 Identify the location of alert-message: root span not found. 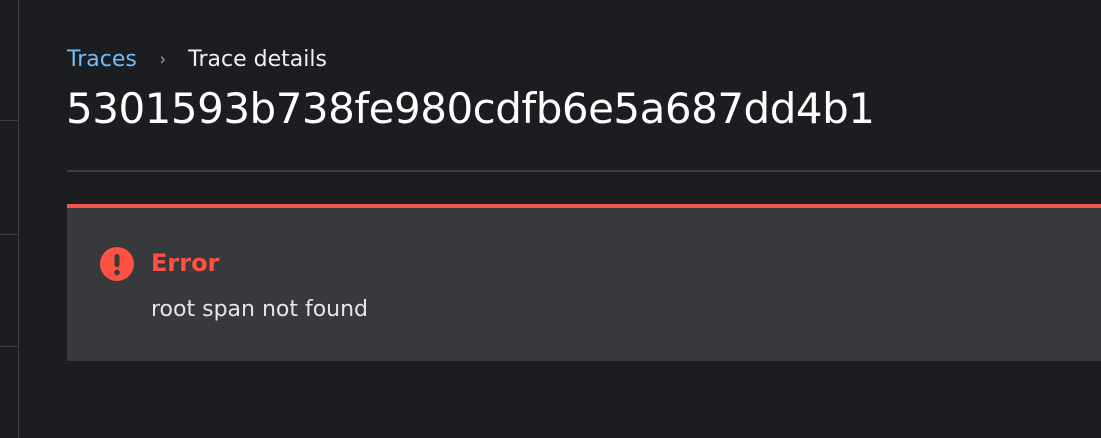
(260, 309).